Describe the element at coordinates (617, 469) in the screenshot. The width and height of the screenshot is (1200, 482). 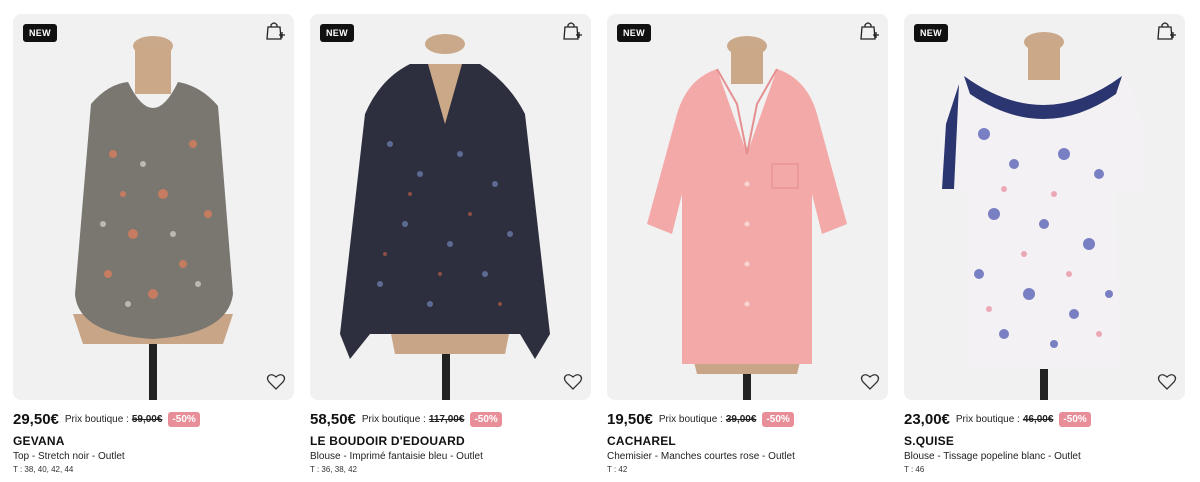
I see `product-sizes: T : 42` at that location.